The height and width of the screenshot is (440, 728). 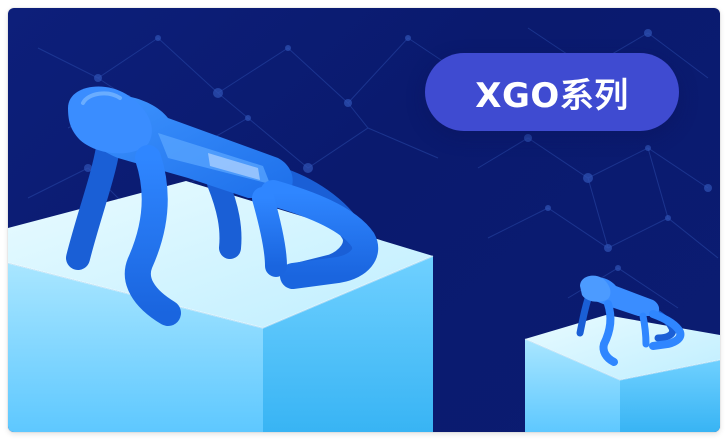 What do you see at coordinates (552, 95) in the screenshot?
I see `series-badge-label: XGO系列` at bounding box center [552, 95].